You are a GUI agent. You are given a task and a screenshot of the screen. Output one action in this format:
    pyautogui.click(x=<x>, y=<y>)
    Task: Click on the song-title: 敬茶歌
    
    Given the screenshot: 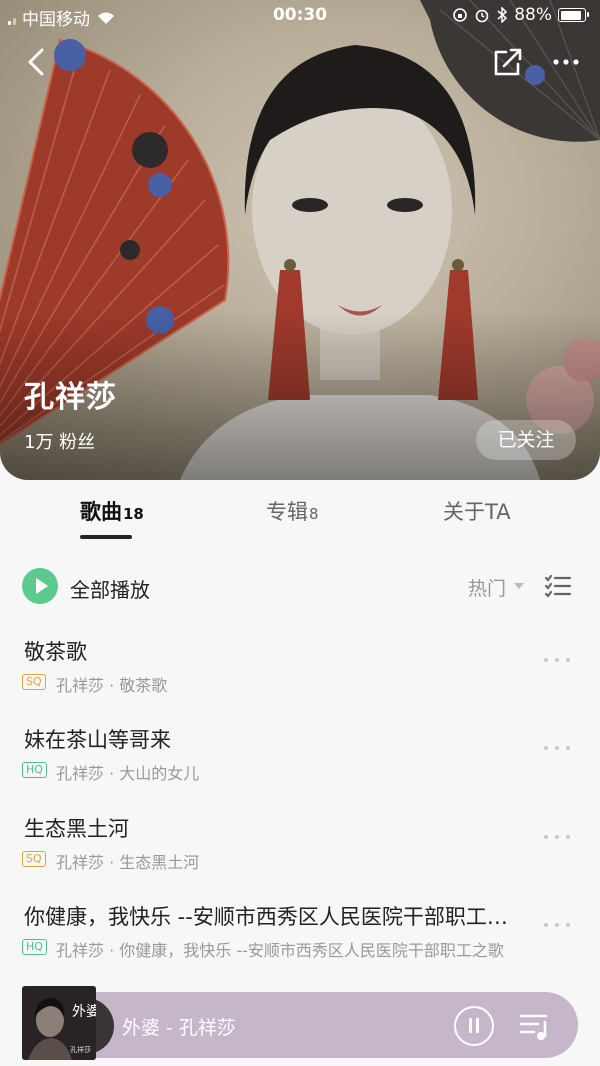 What is the action you would take?
    pyautogui.click(x=55, y=652)
    